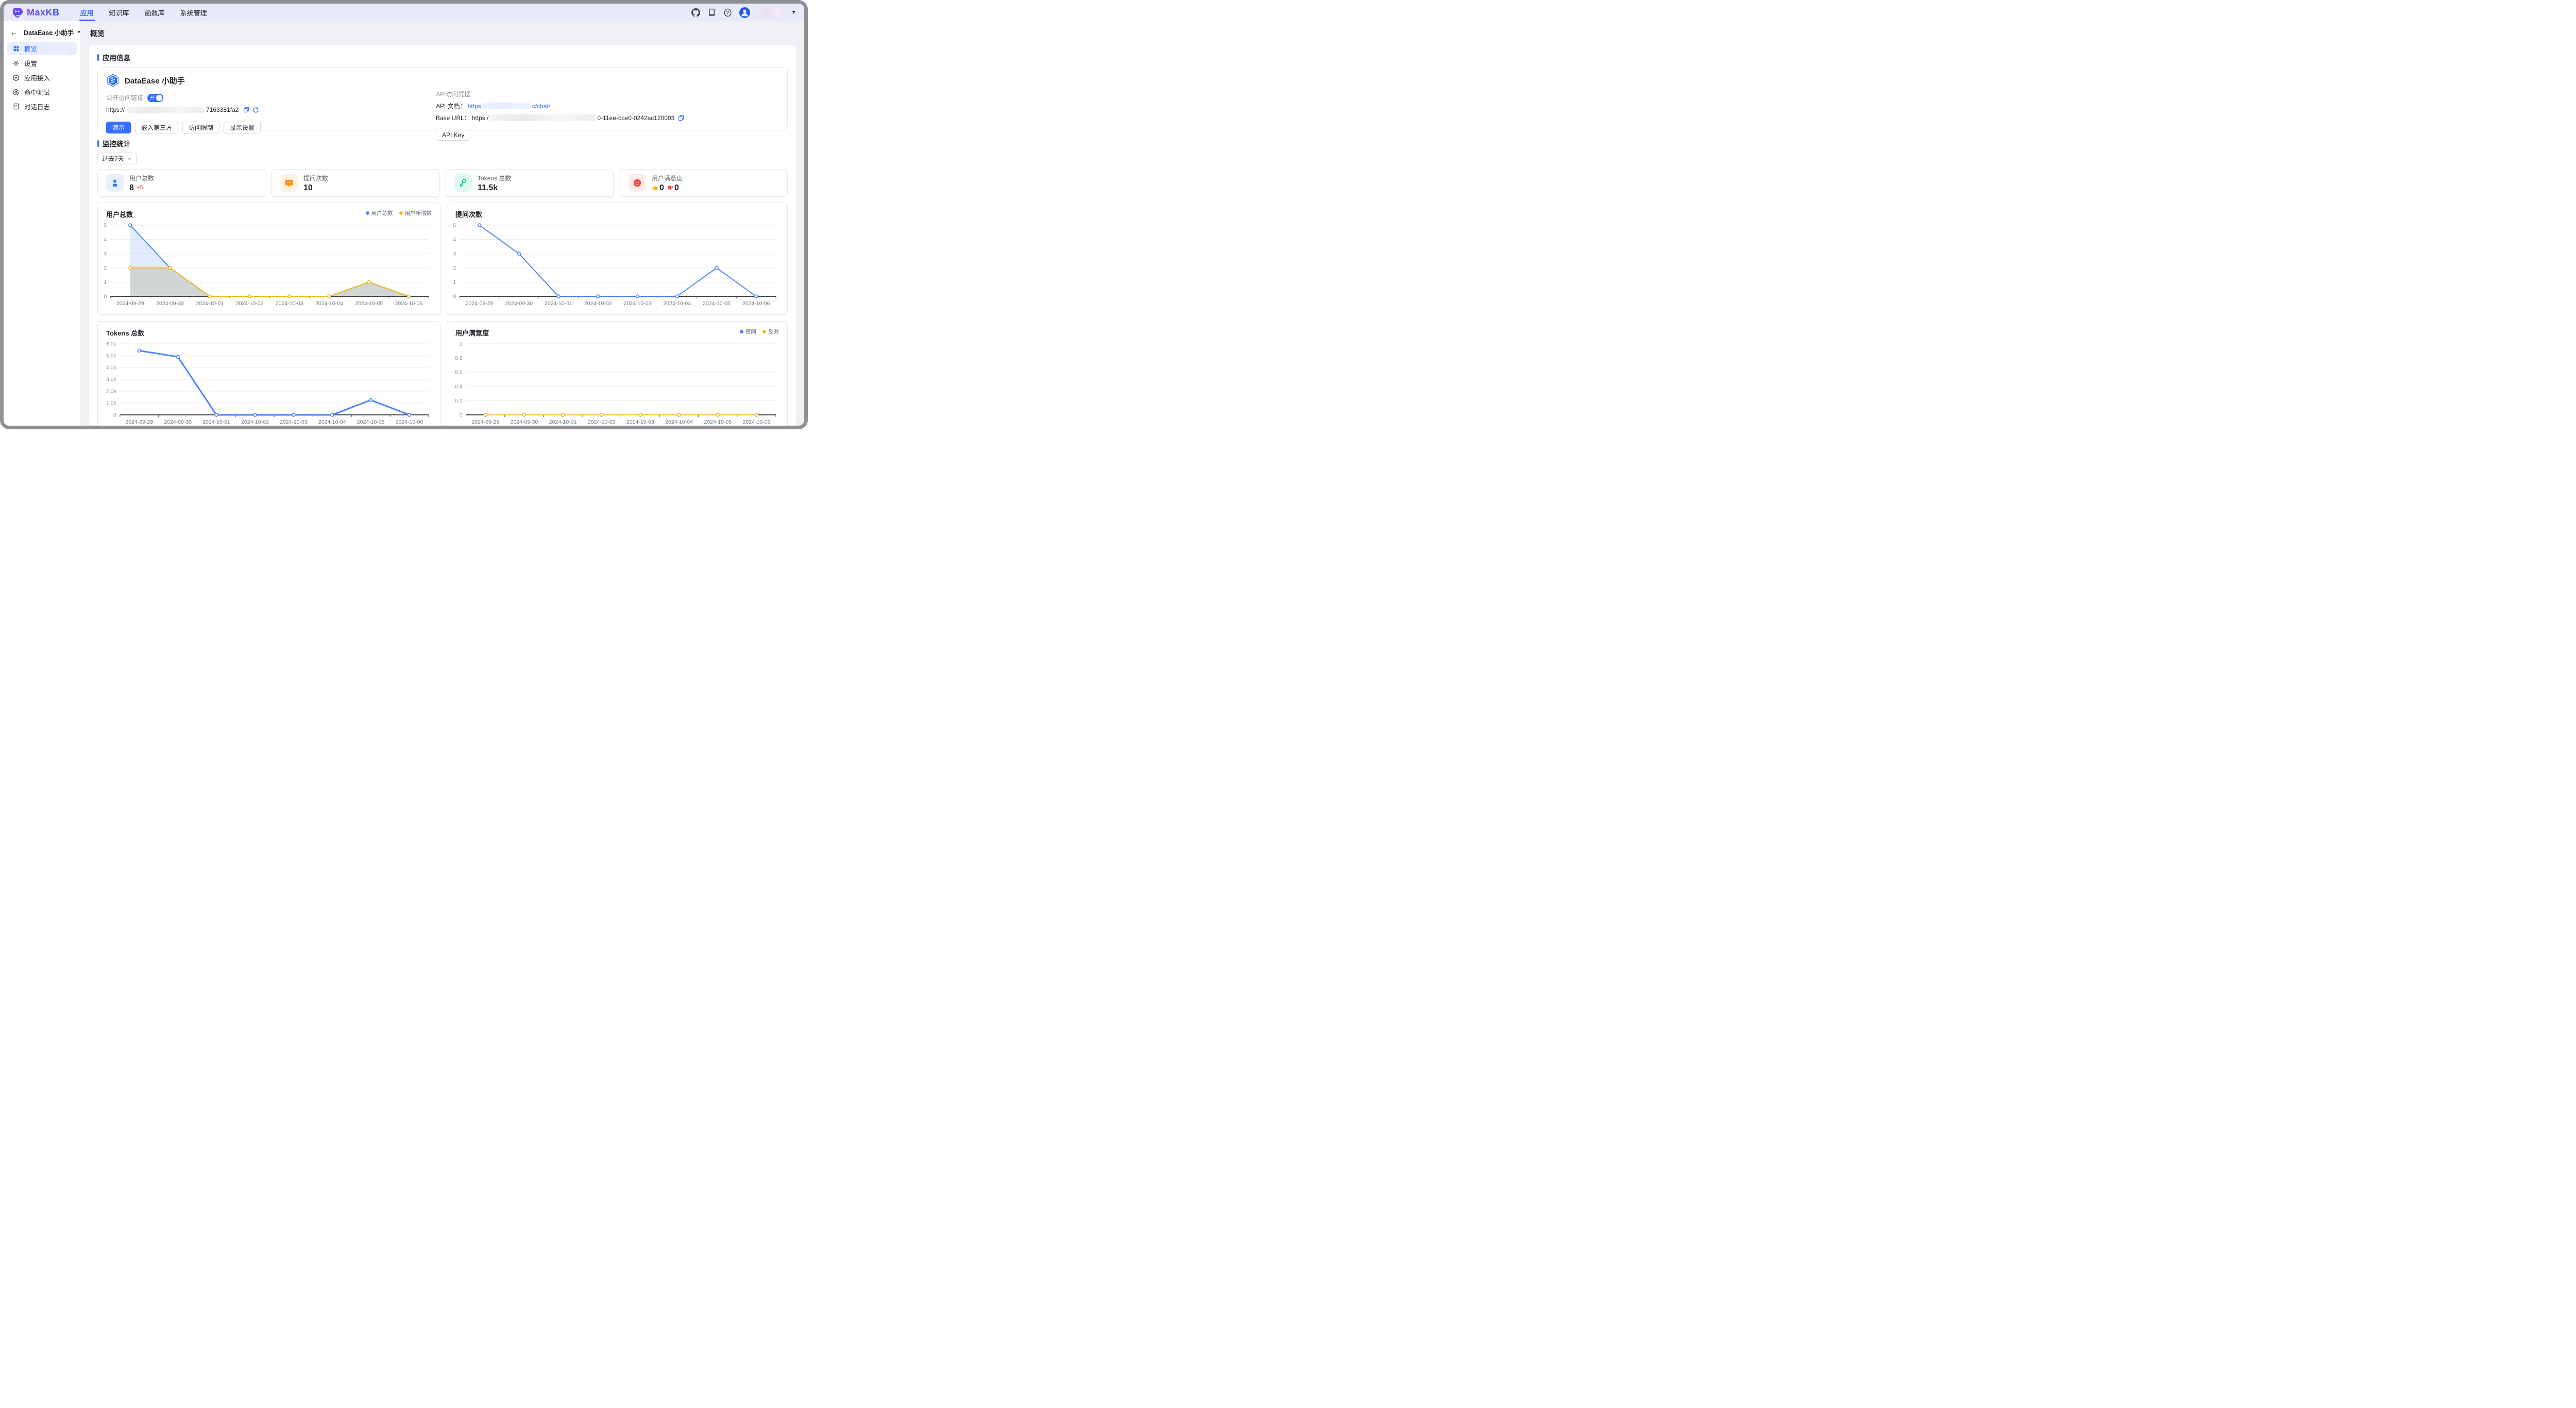 The height and width of the screenshot is (1408, 2576). What do you see at coordinates (711, 12) in the screenshot?
I see `docs-icon` at bounding box center [711, 12].